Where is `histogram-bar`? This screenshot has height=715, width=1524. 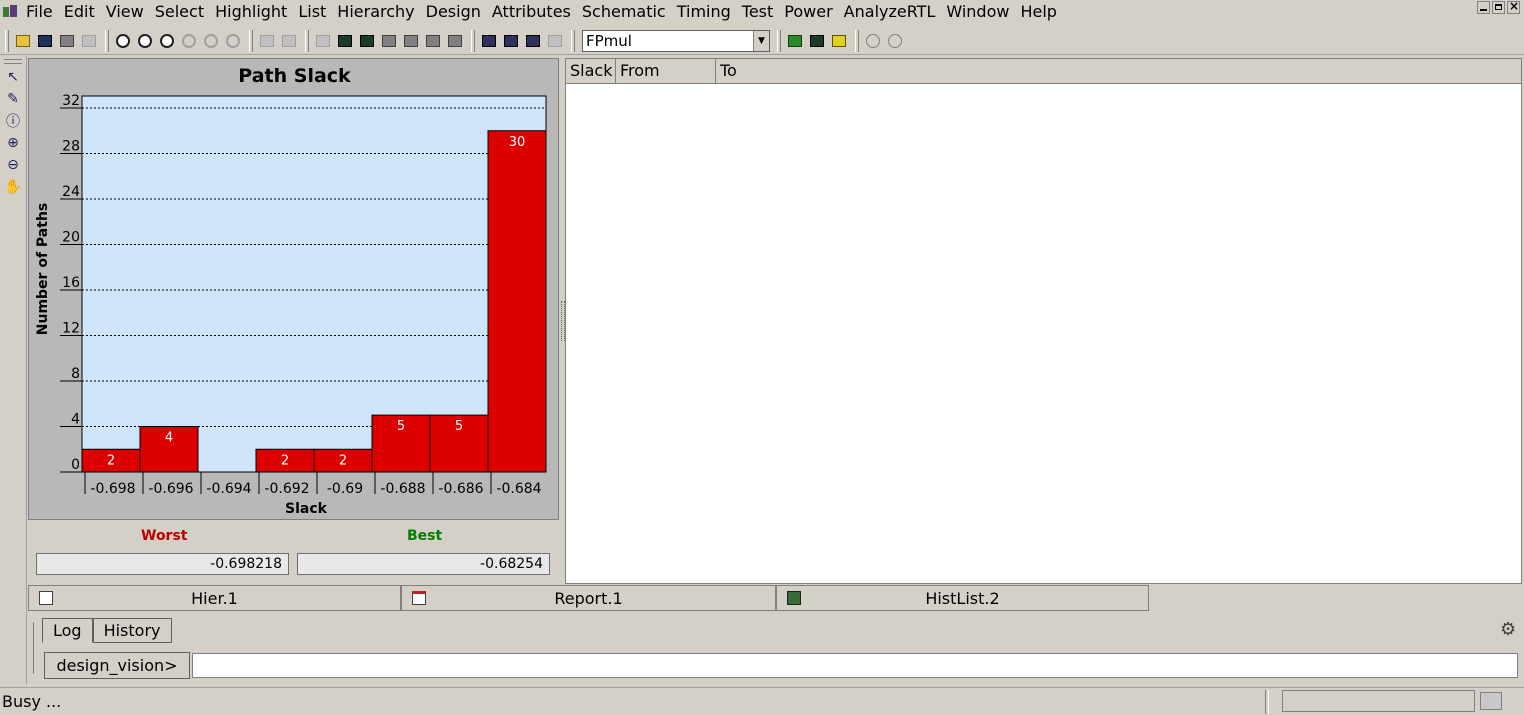 histogram-bar is located at coordinates (517, 301).